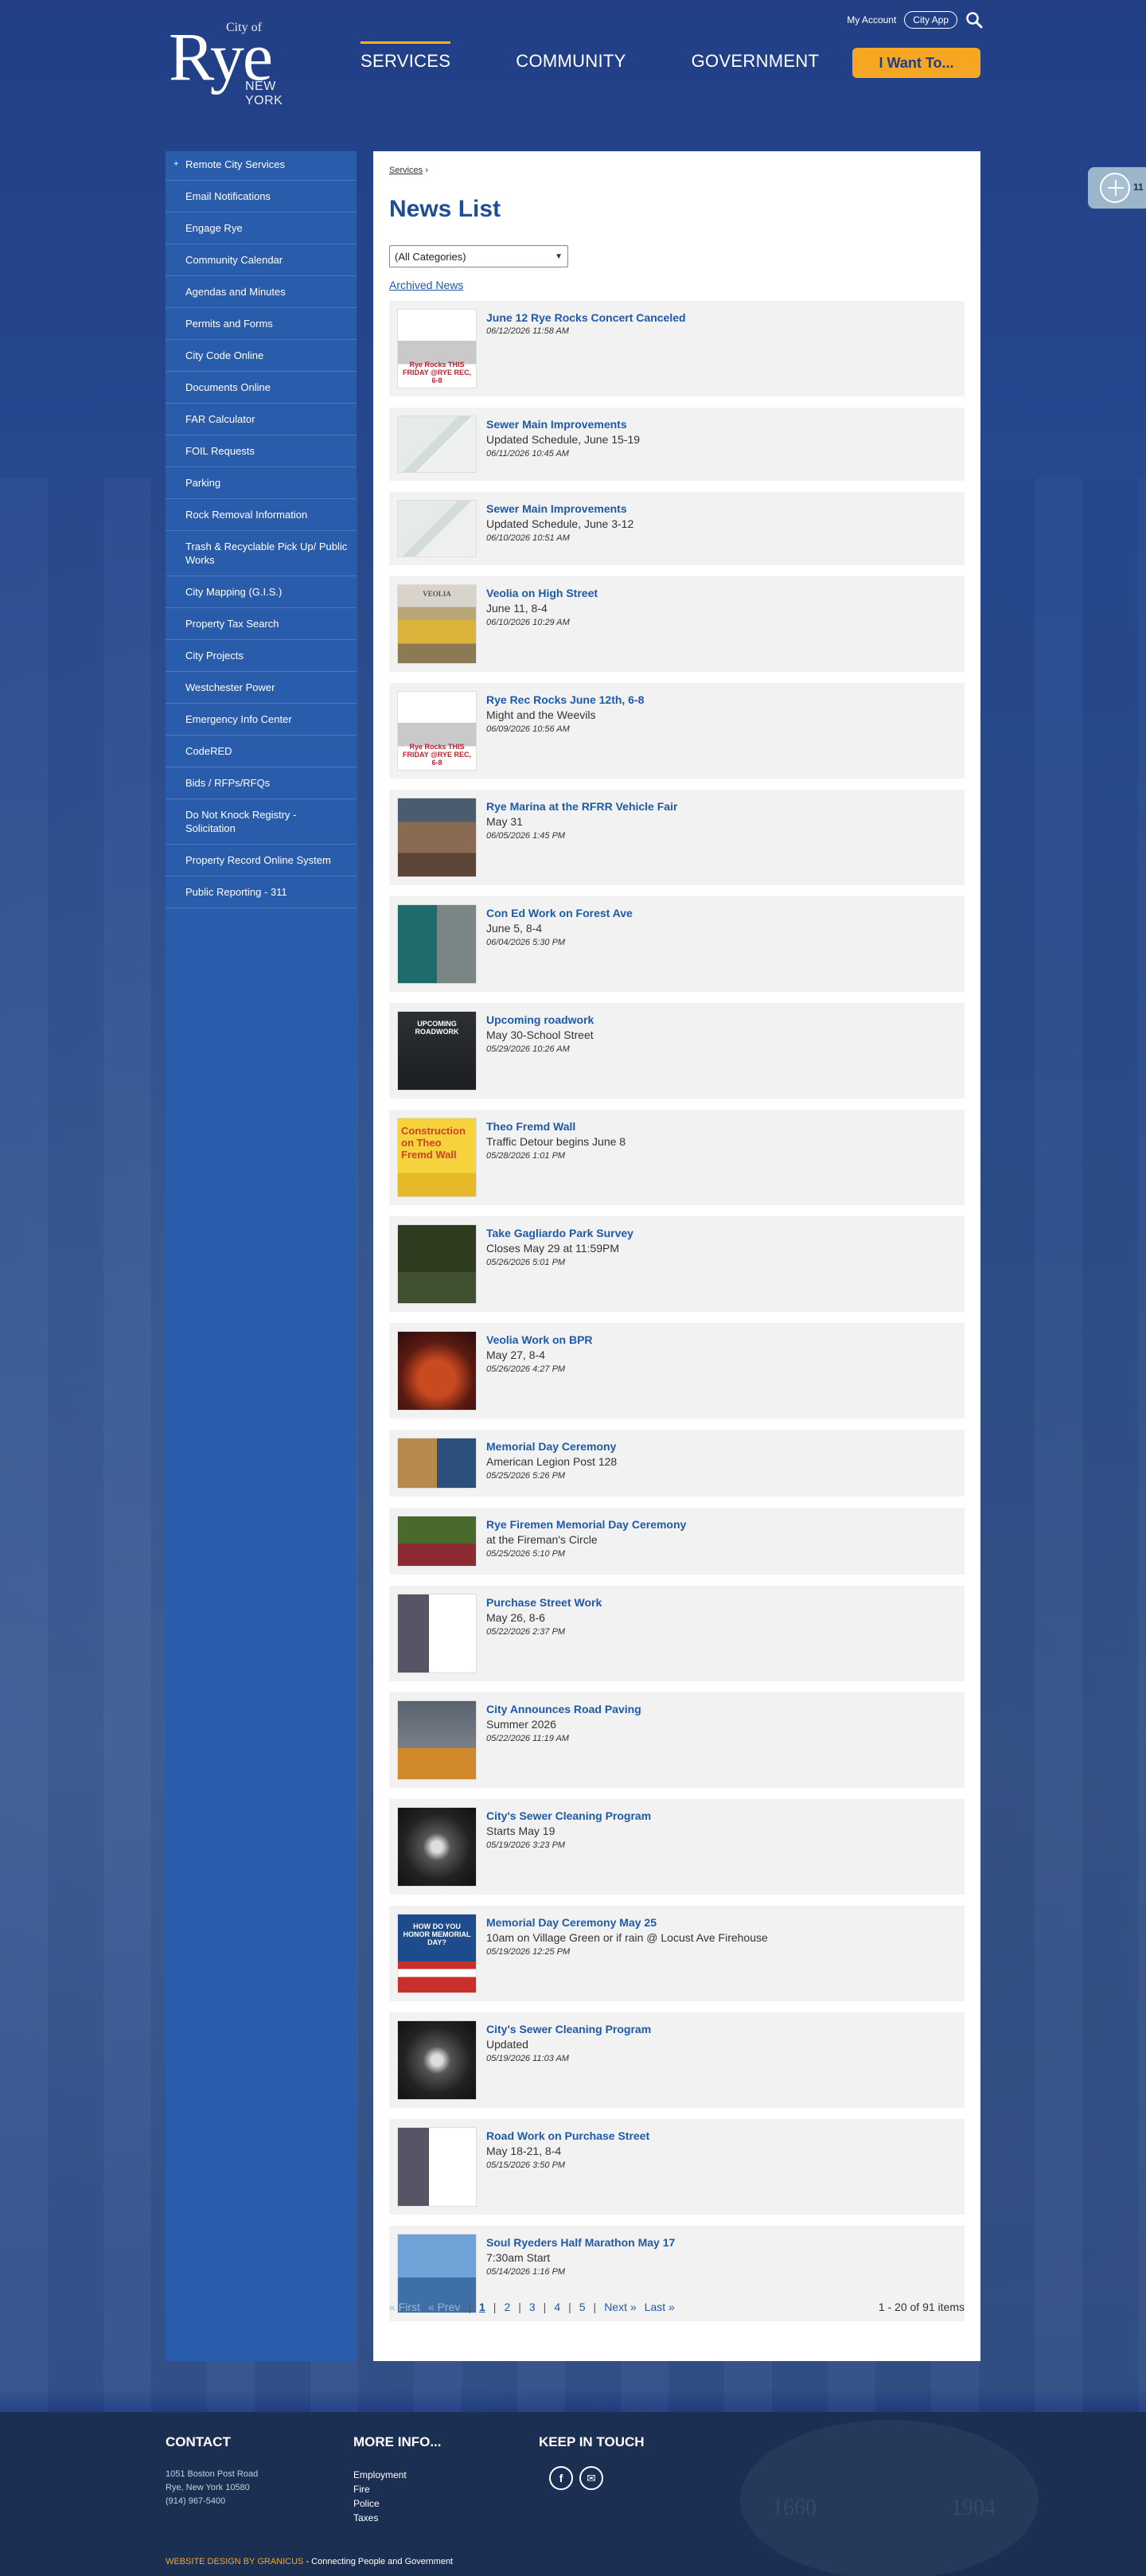 This screenshot has width=1146, height=2576. I want to click on sidebar-item-link: Westchester Power, so click(261, 687).